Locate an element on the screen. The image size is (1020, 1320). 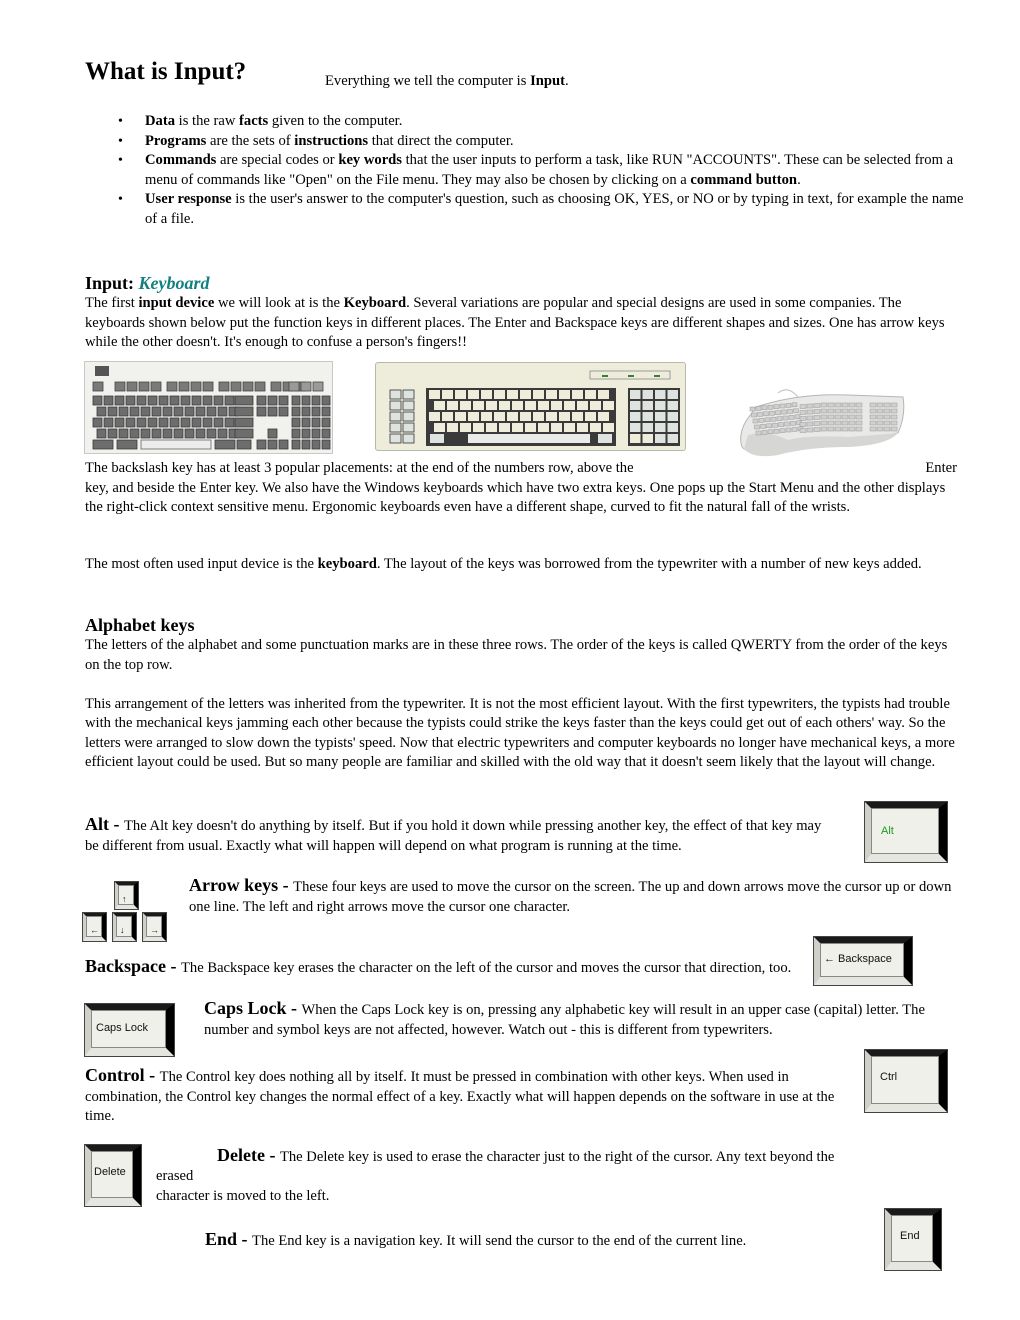
ergonomic-keyboard-image is located at coordinates (823, 422).